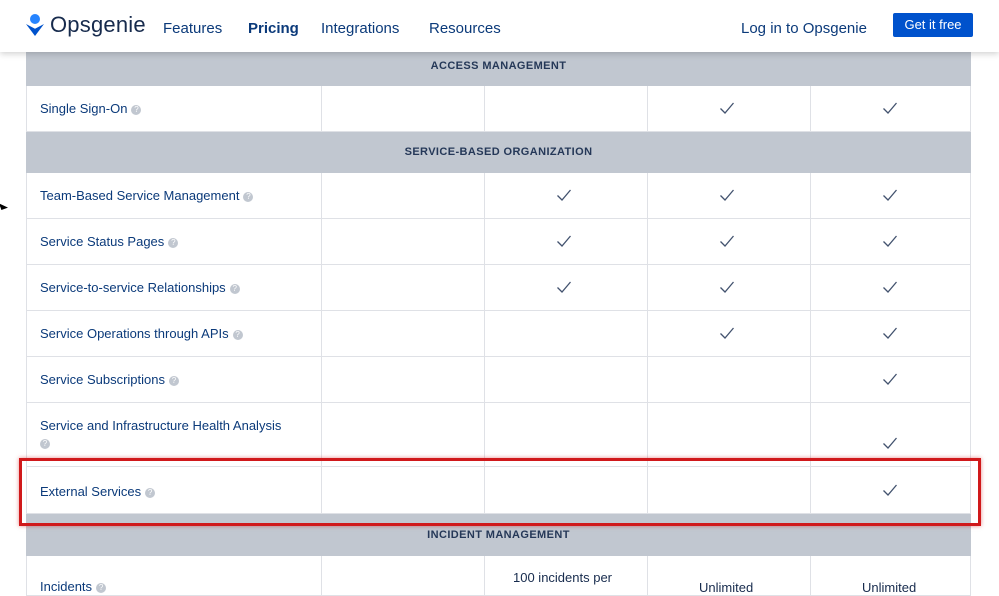  I want to click on feature-label: Service Subscriptions?, so click(109, 379).